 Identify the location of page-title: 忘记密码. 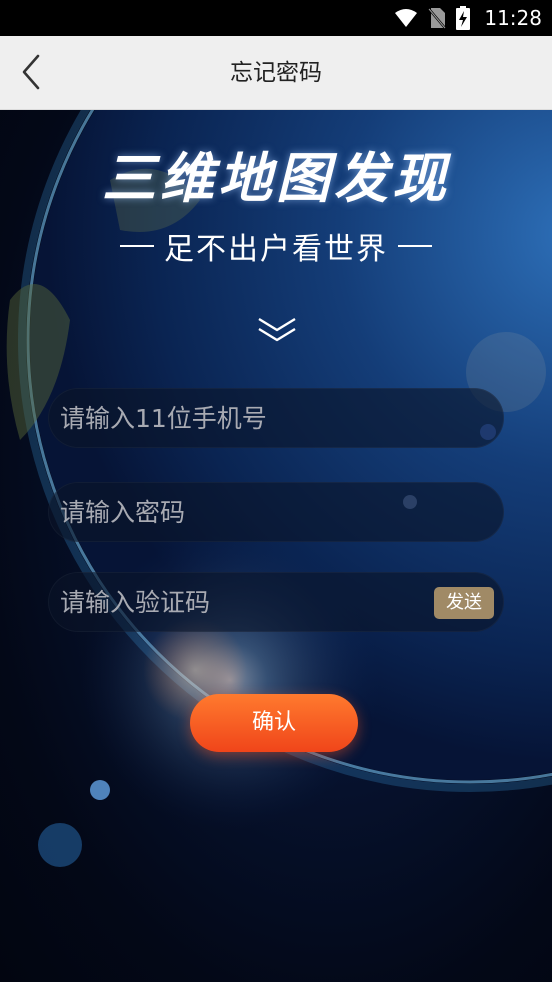
(276, 73).